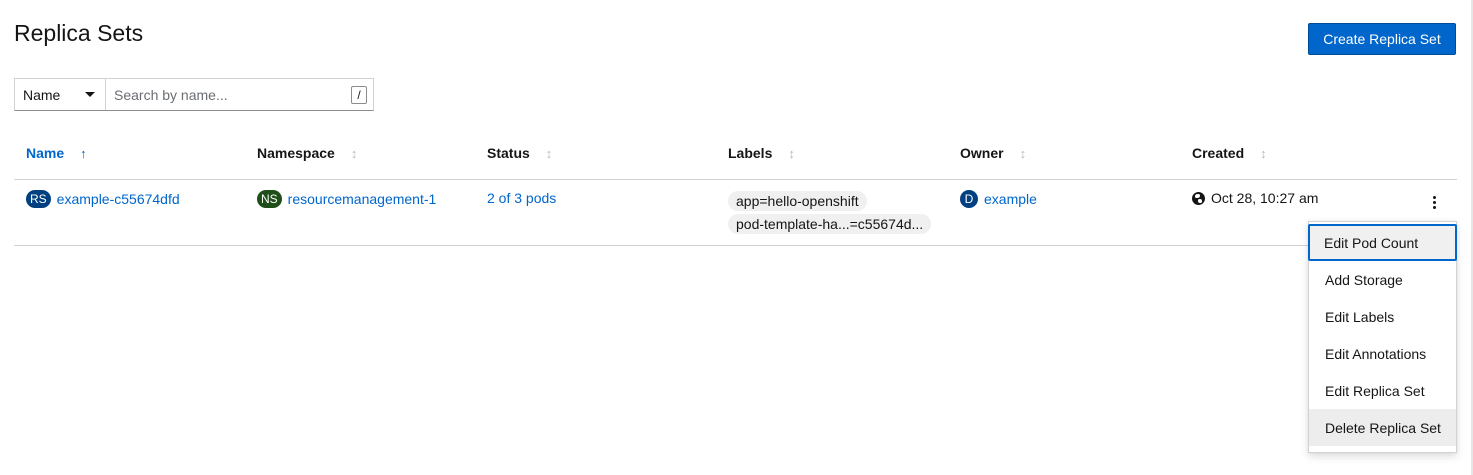  I want to click on filter-toolbar: Name /, so click(194, 94).